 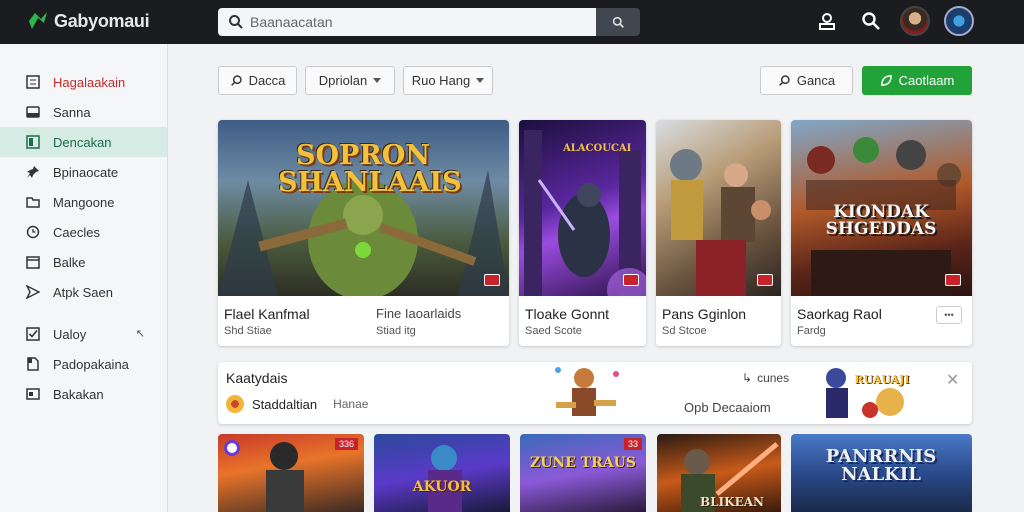 What do you see at coordinates (267, 314) in the screenshot?
I see `game-title: Flael Kanfmal` at bounding box center [267, 314].